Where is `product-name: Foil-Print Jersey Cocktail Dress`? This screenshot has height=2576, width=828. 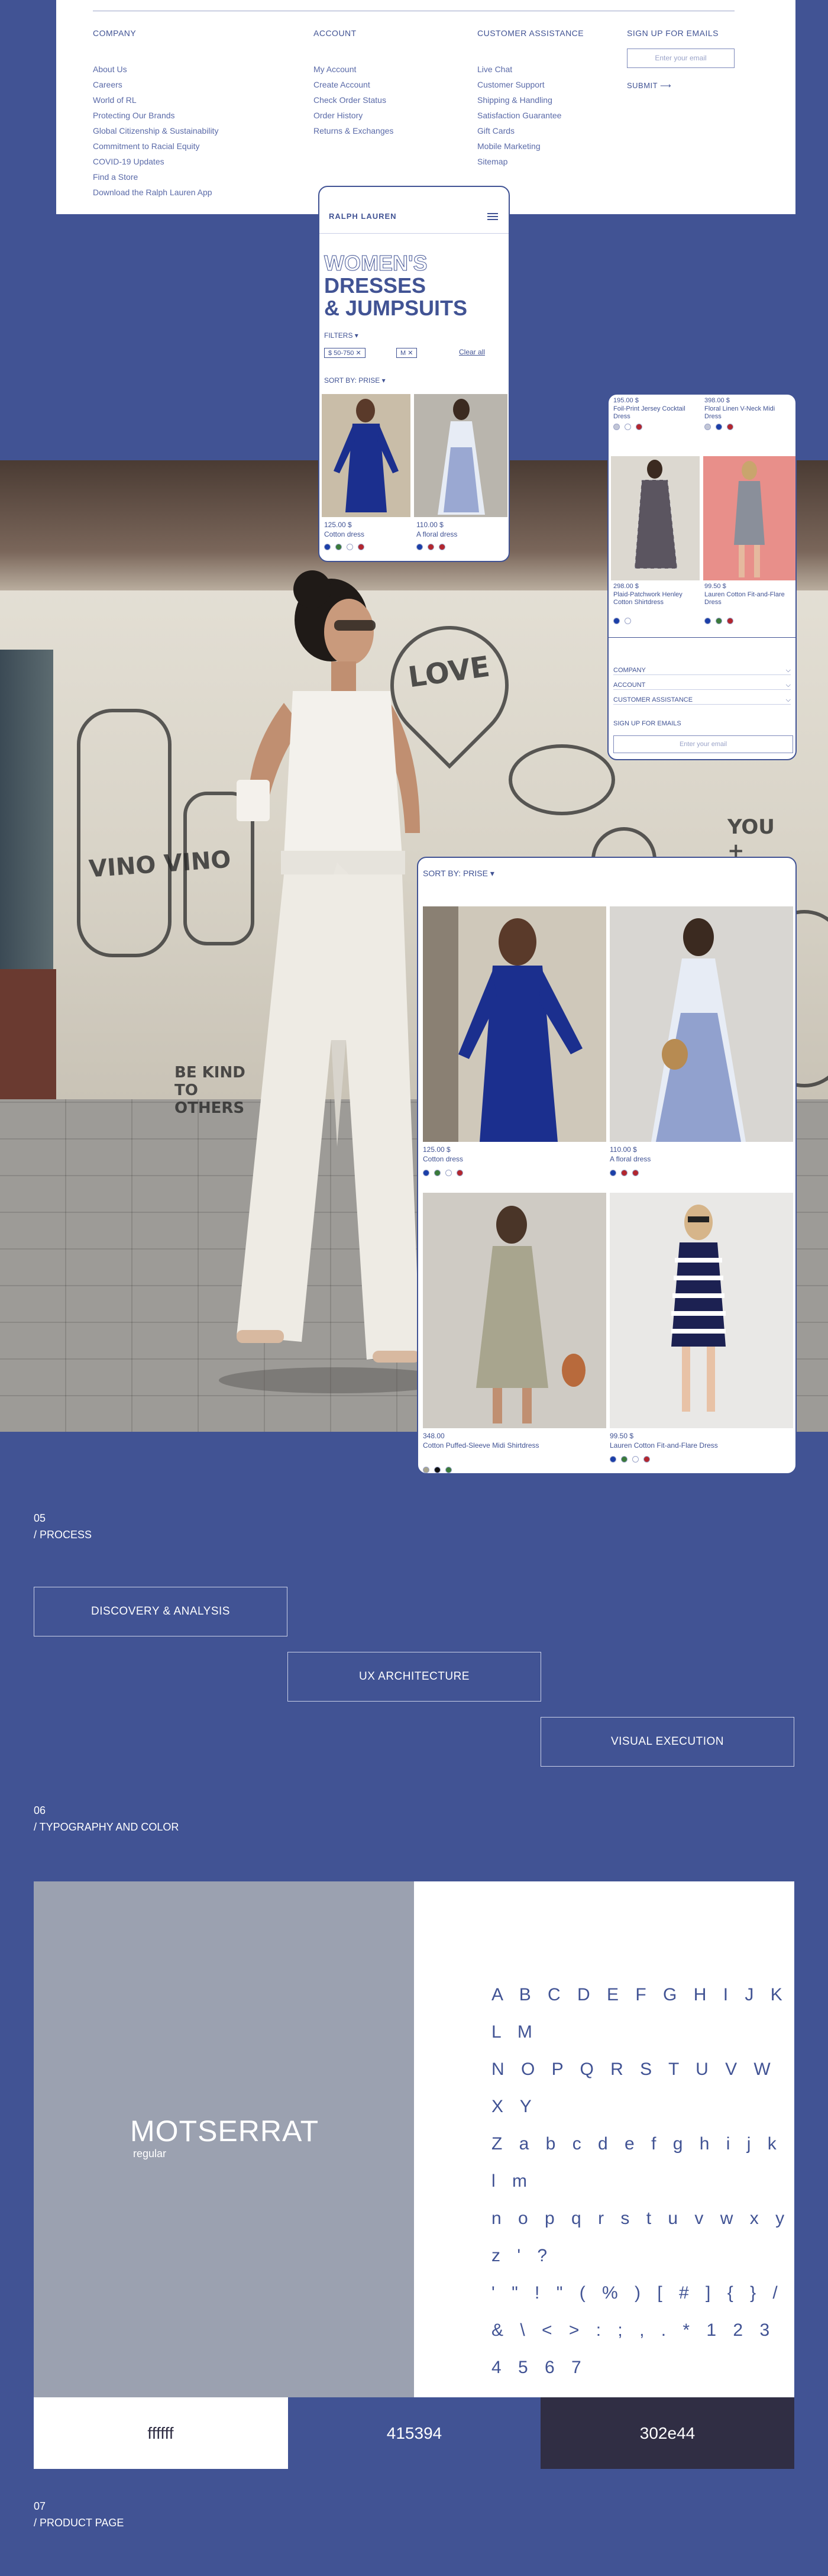 product-name: Foil-Print Jersey Cocktail Dress is located at coordinates (654, 413).